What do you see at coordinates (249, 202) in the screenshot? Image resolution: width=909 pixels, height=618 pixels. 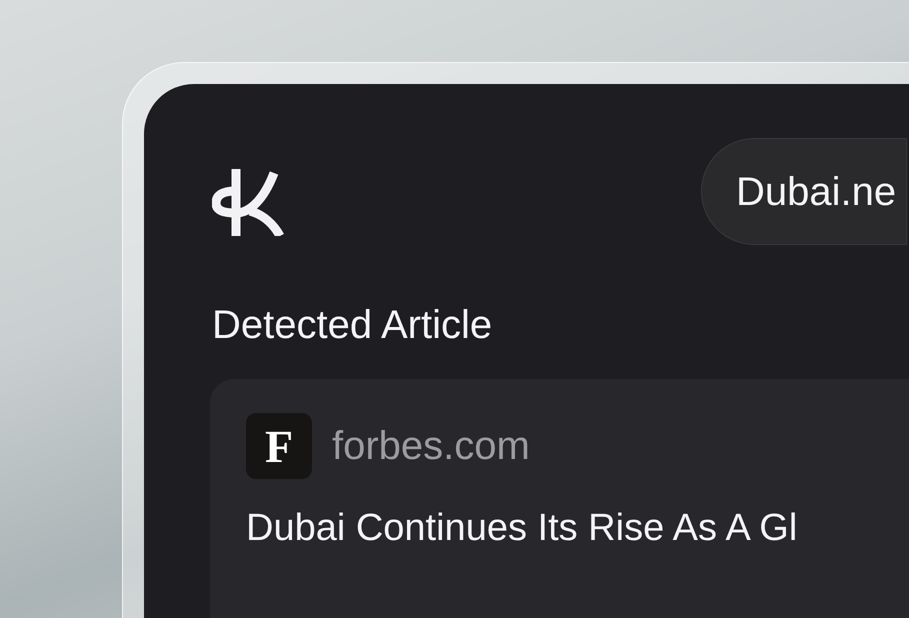 I see `logo-icon` at bounding box center [249, 202].